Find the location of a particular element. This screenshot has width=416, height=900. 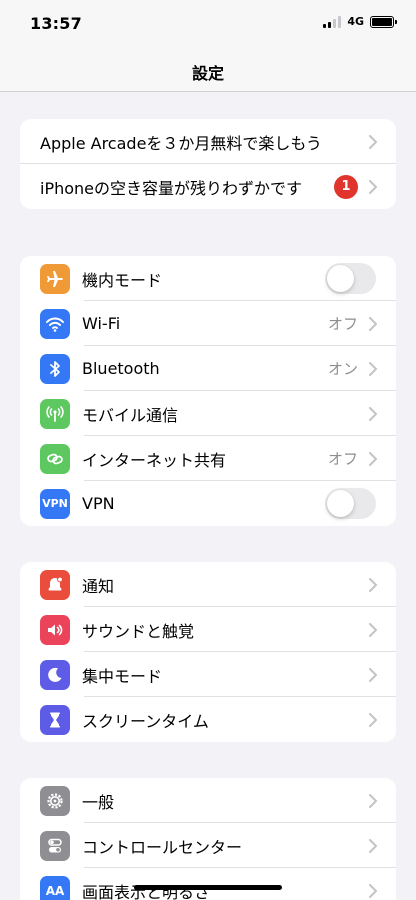

airplane-mode-toggle is located at coordinates (350, 278).